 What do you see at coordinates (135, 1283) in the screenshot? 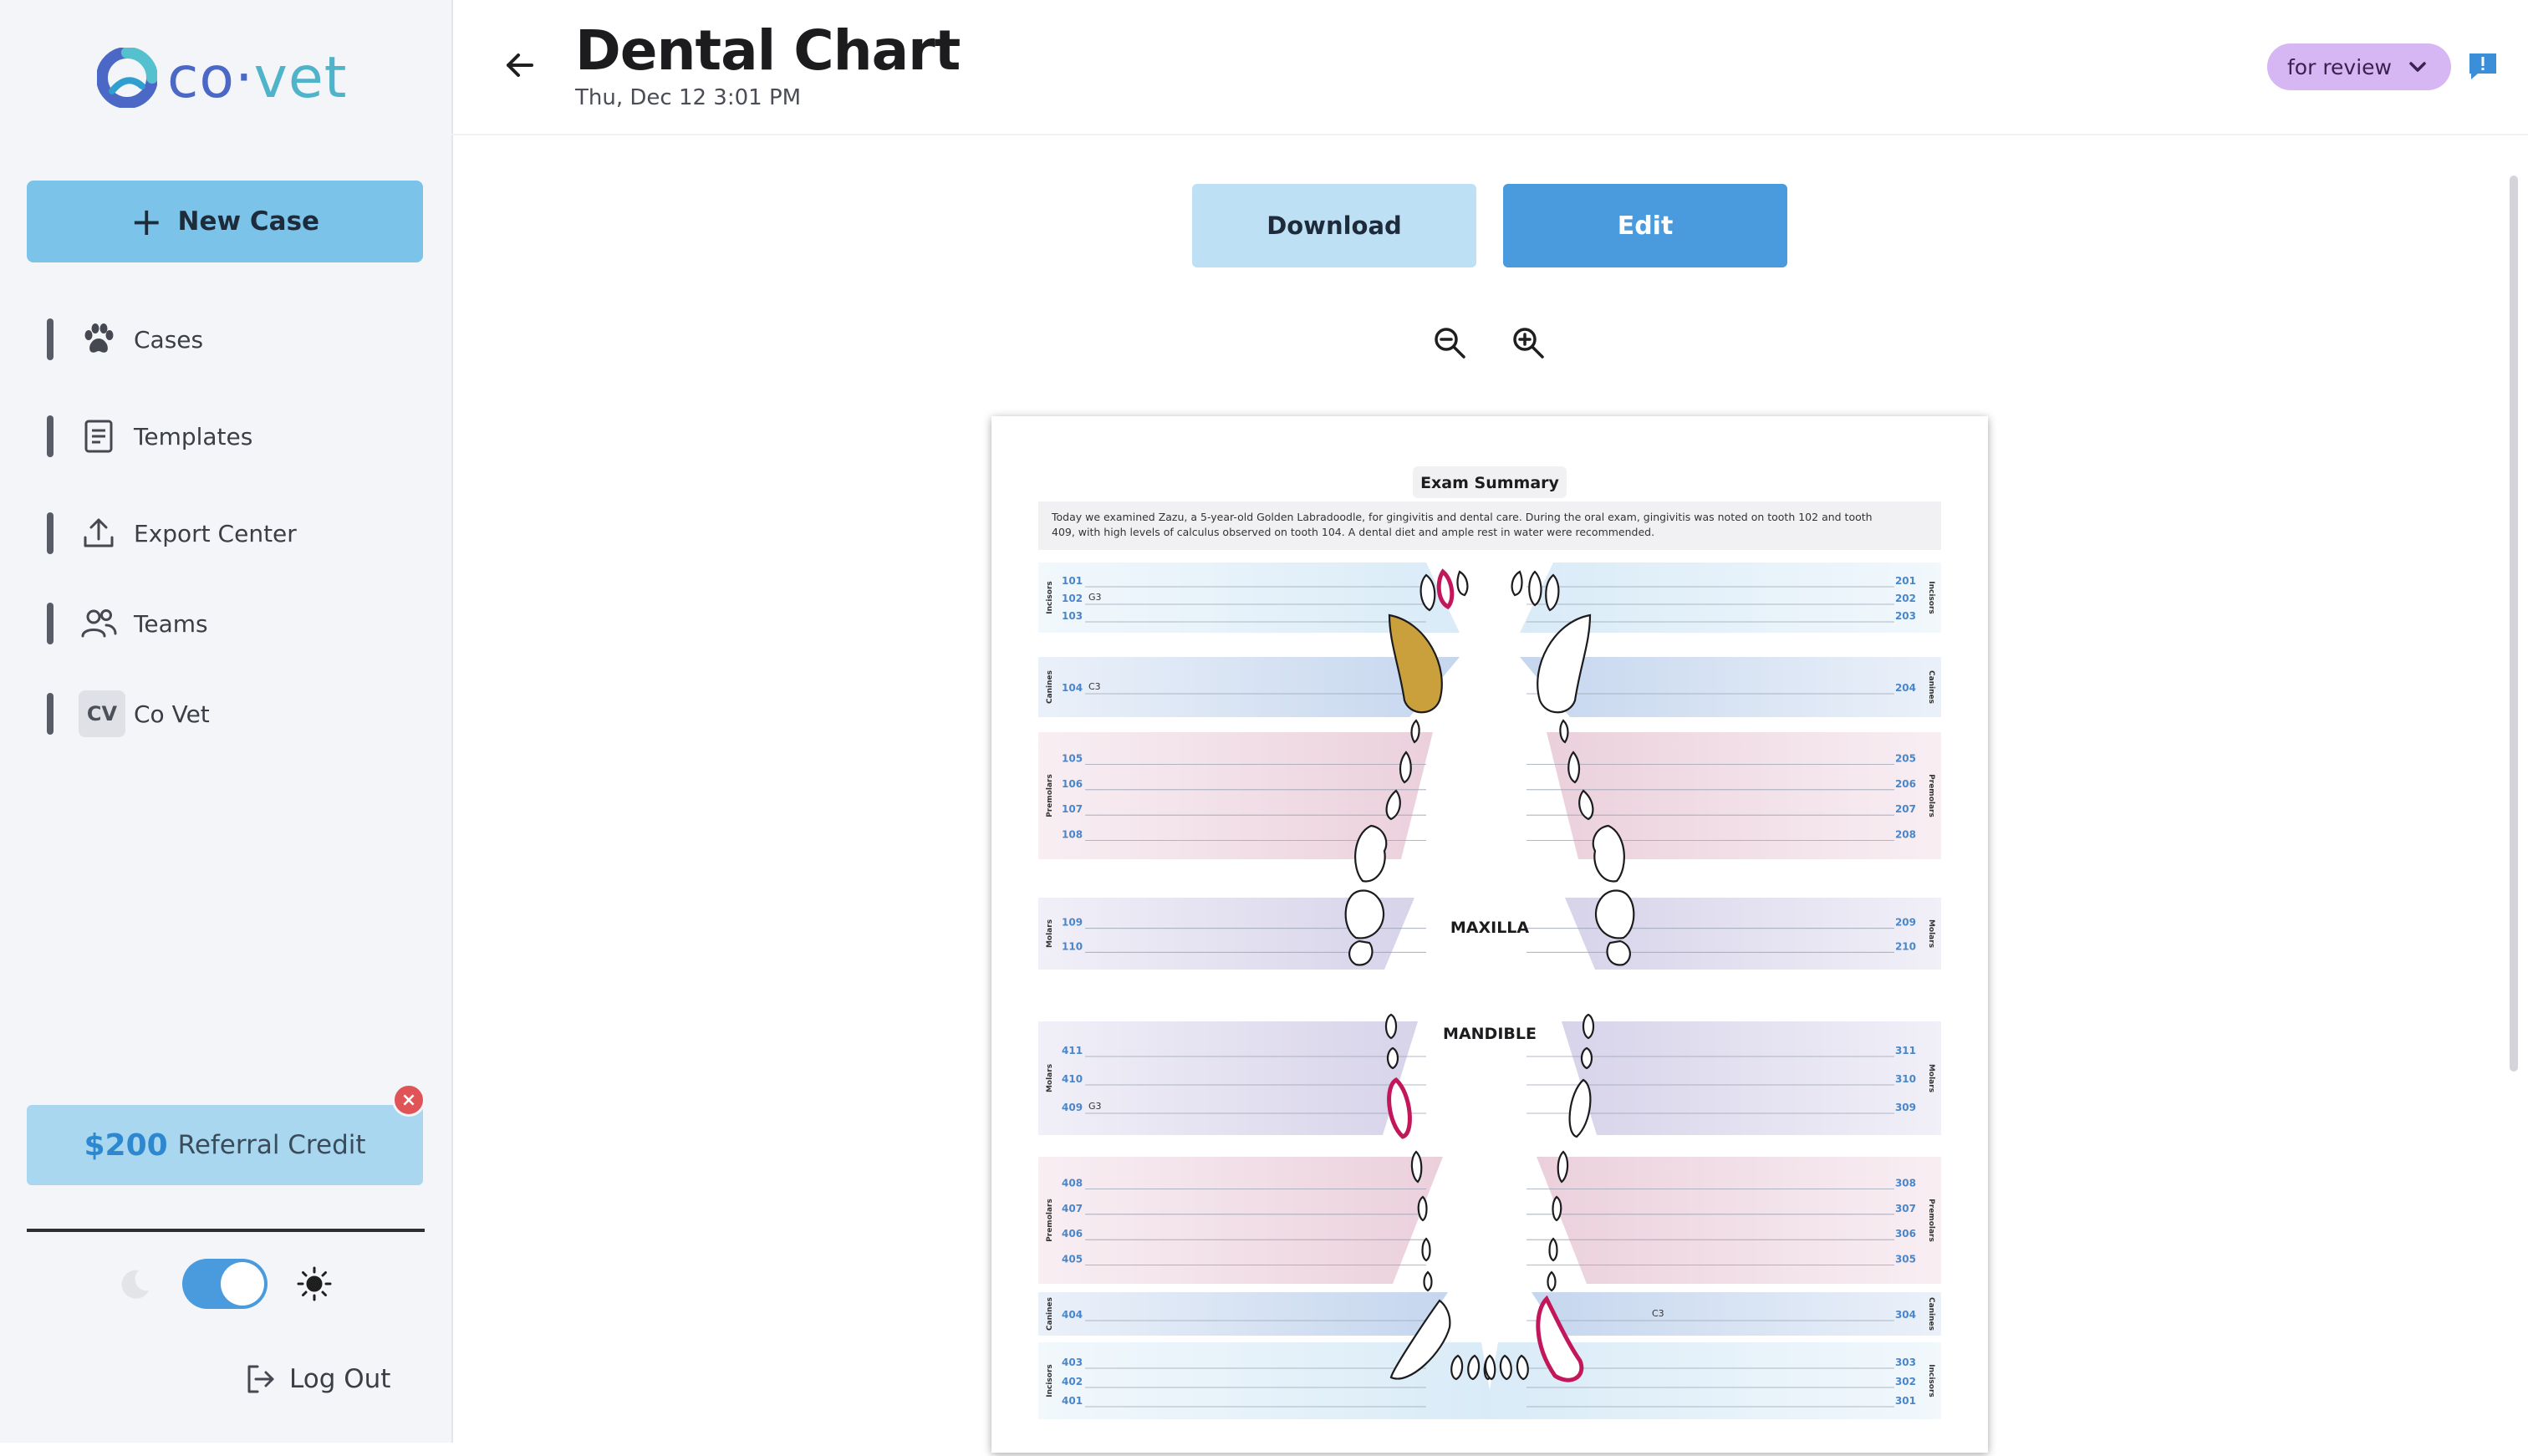
I see `moon-icon` at bounding box center [135, 1283].